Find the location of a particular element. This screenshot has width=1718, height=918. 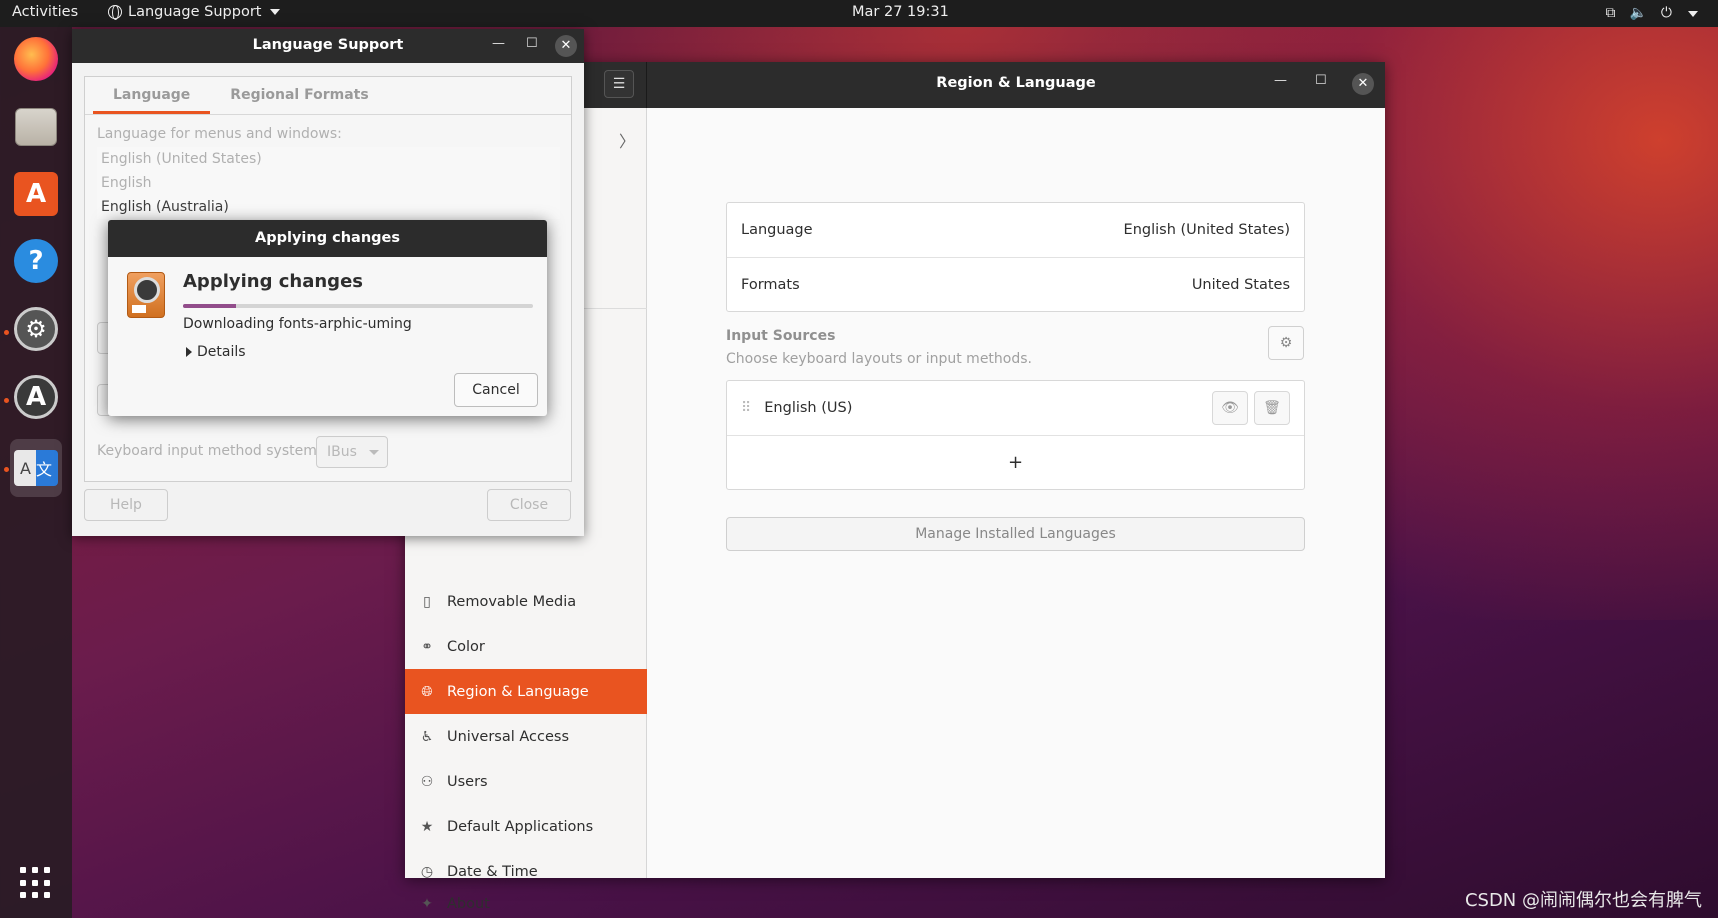

sidebar-item-users: ⚇ Users is located at coordinates (526, 781).